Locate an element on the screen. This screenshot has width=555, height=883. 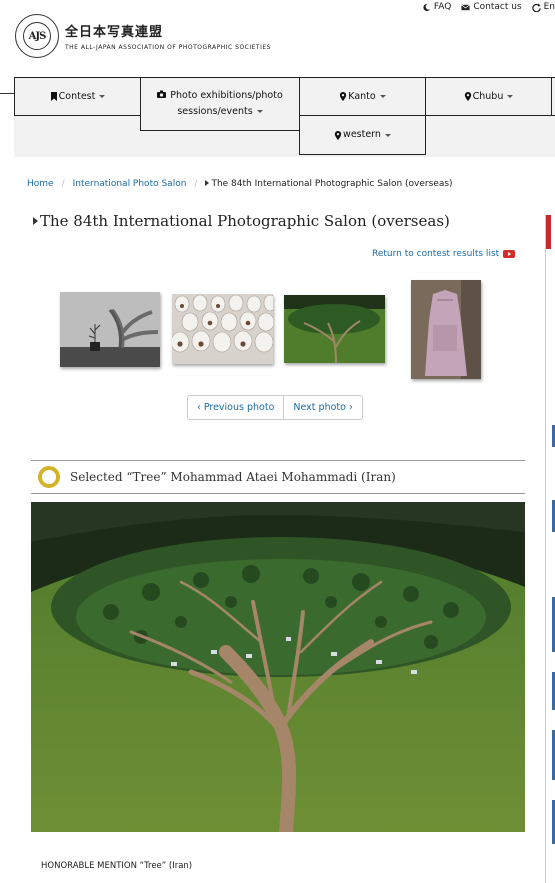
breadcrumb-salon: International Photo Salon is located at coordinates (130, 184).